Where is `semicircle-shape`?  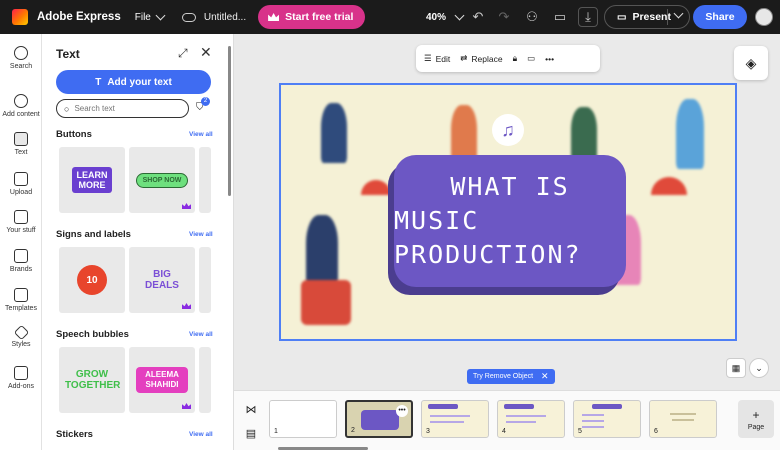
semicircle-shape is located at coordinates (669, 186).